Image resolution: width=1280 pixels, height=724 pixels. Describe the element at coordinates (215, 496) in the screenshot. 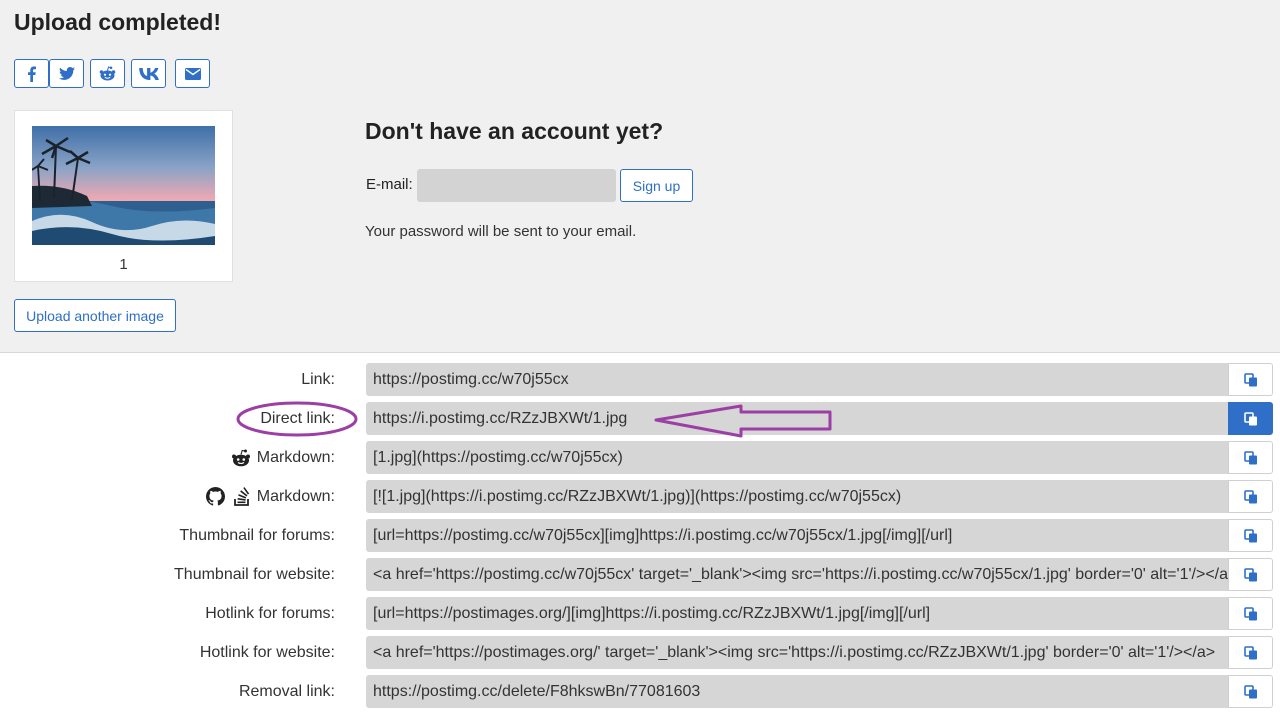

I see `github-icon` at that location.